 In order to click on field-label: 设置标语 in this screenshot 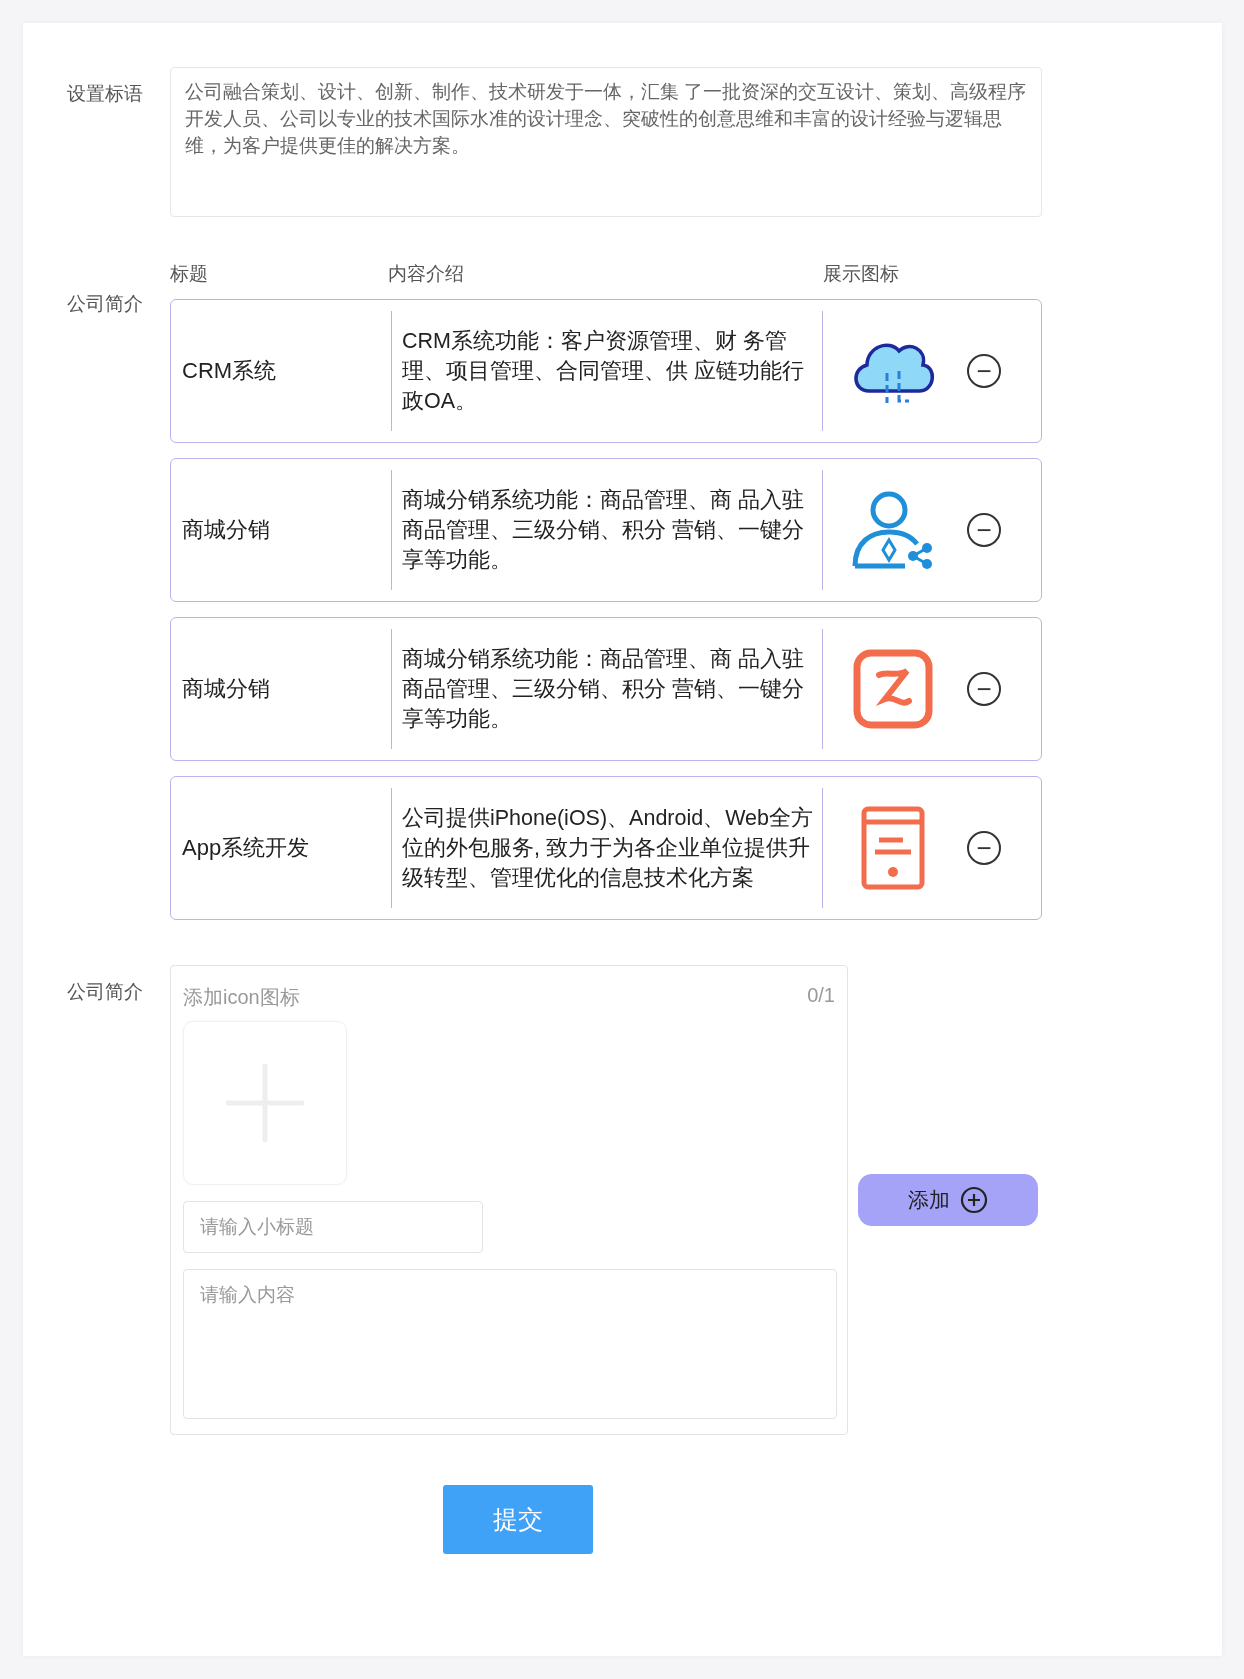, I will do `click(105, 94)`.